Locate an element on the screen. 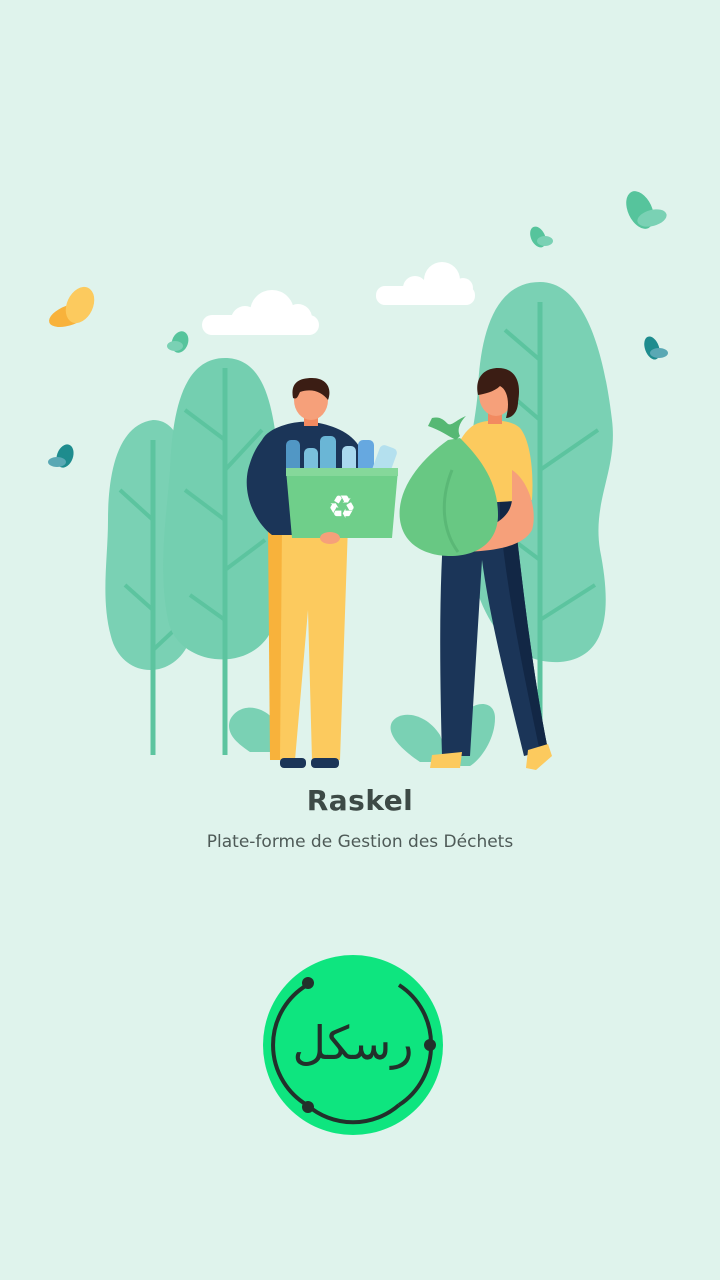  app-subtitle: Plate-forme de Gestion des Déchets is located at coordinates (360, 842).